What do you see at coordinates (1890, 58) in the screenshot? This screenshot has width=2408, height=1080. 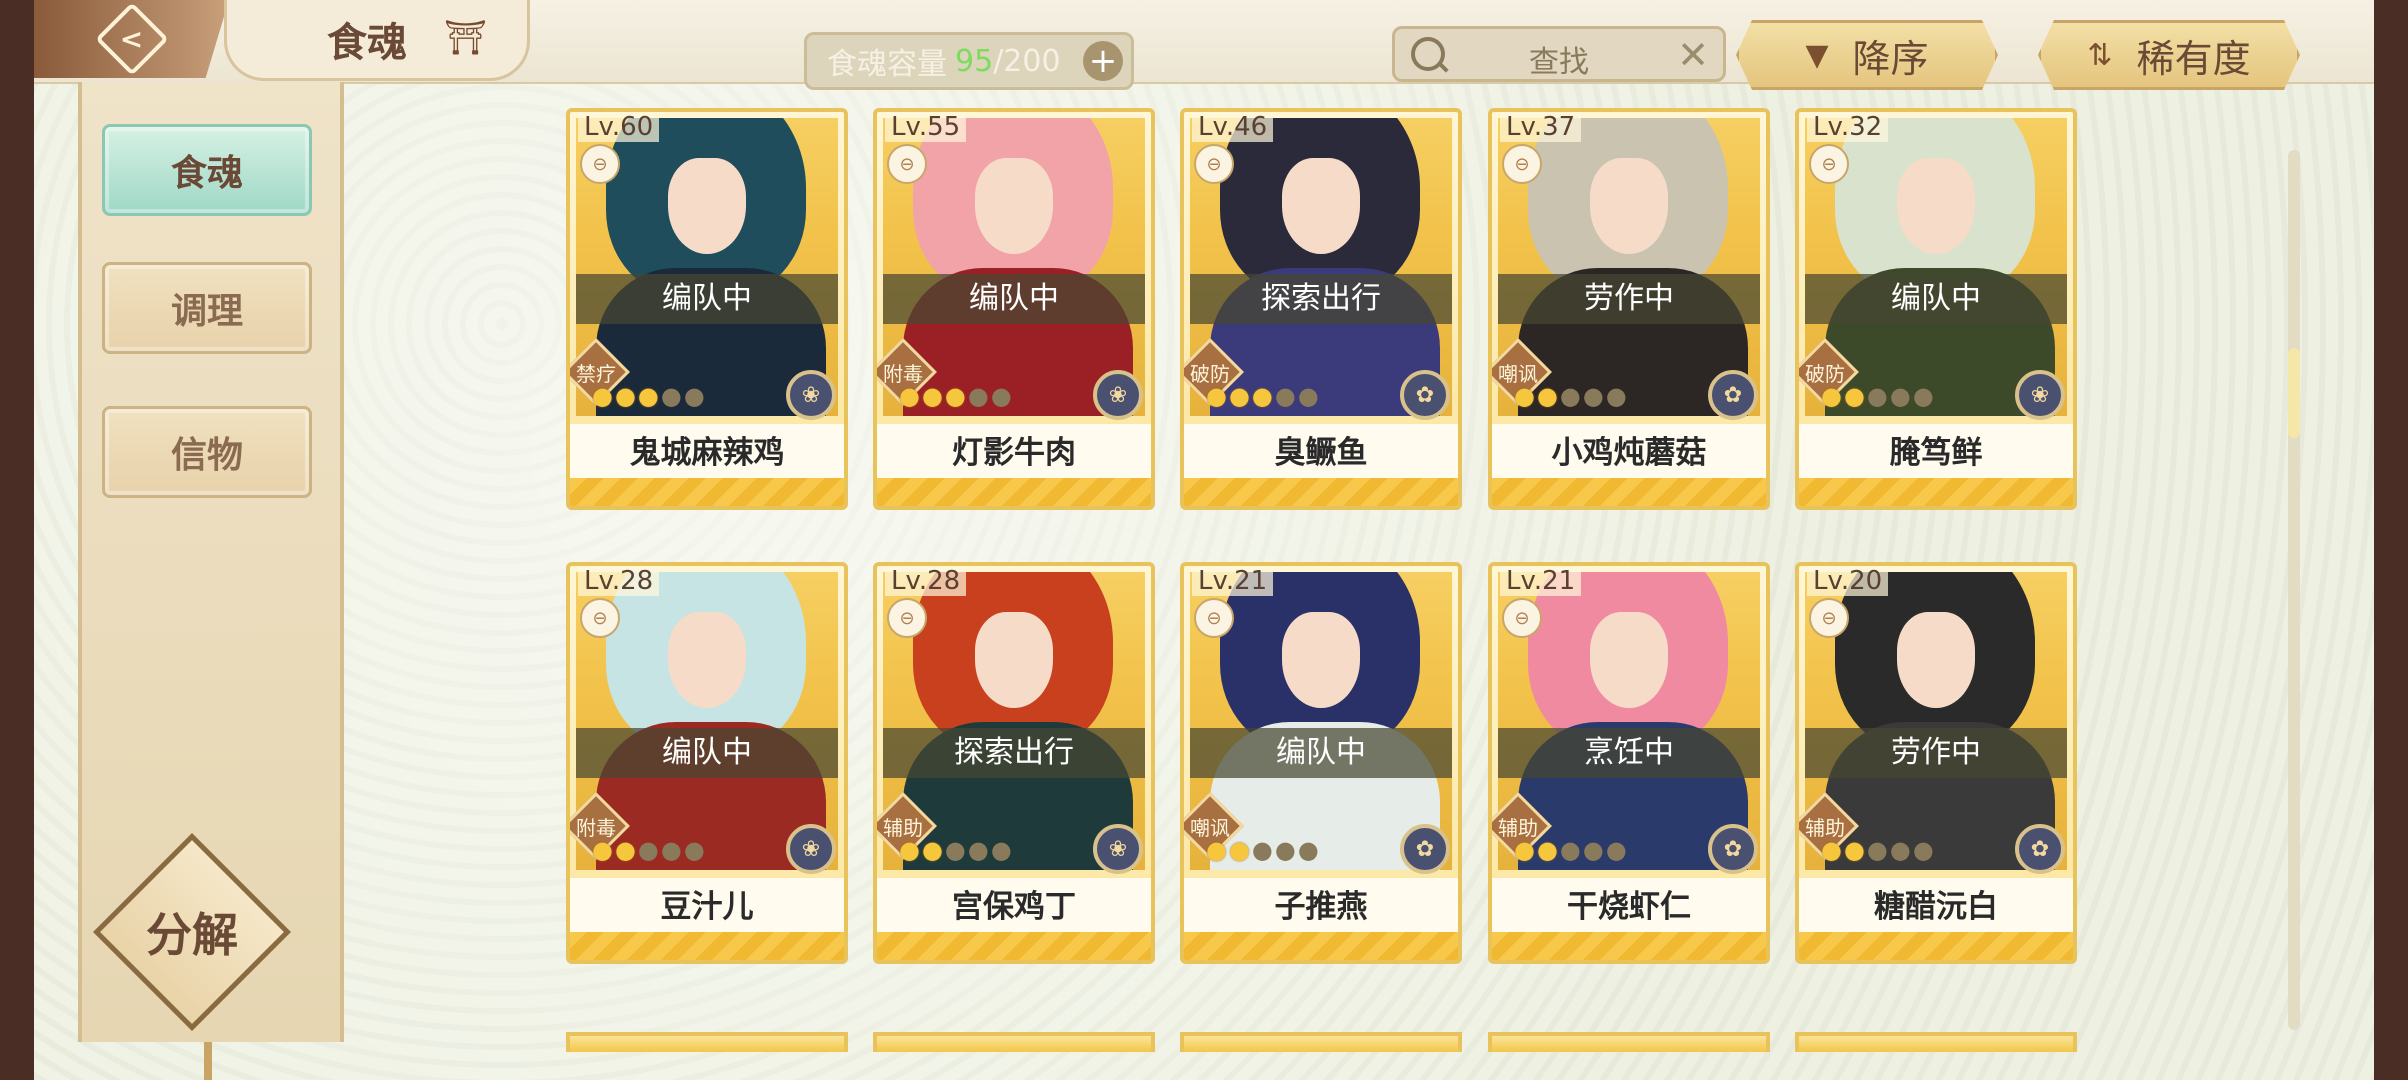 I see `sort-order-label: 降序` at bounding box center [1890, 58].